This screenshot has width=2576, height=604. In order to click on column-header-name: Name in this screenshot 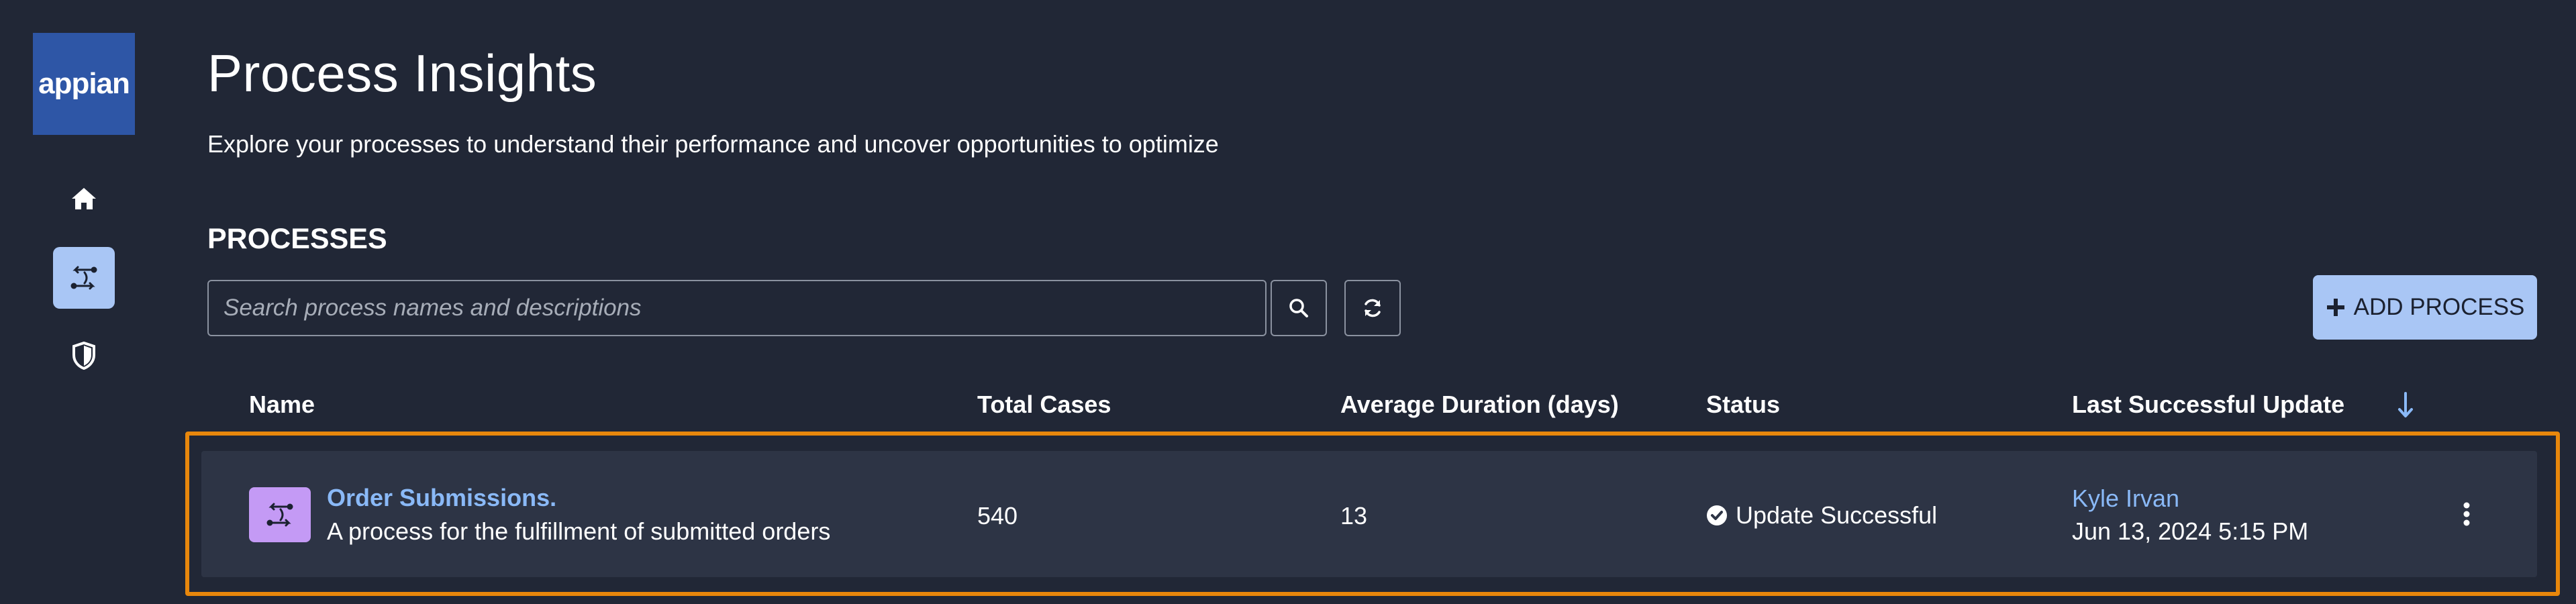, I will do `click(282, 405)`.